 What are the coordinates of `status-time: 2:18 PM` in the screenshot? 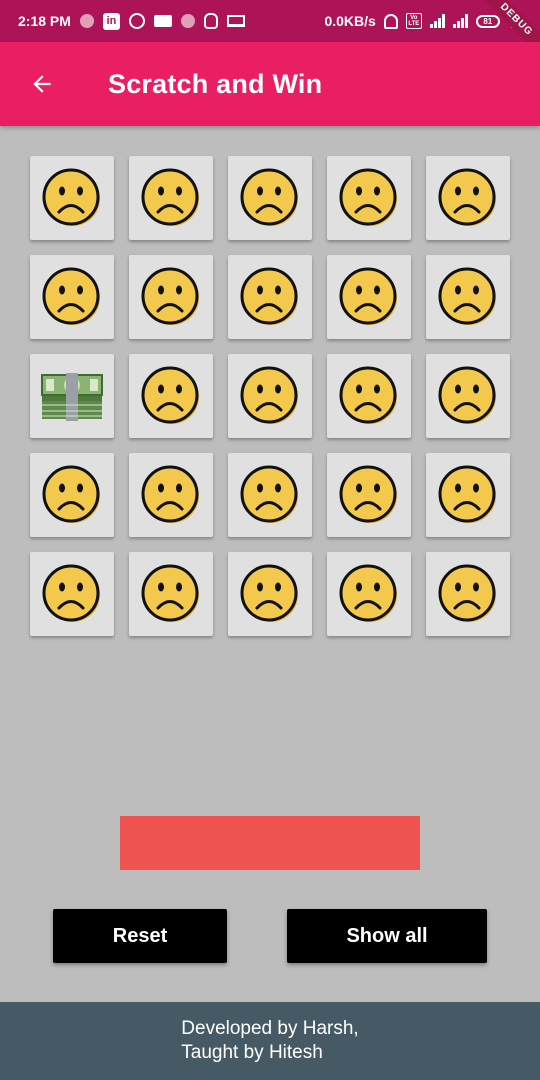 It's located at (44, 21).